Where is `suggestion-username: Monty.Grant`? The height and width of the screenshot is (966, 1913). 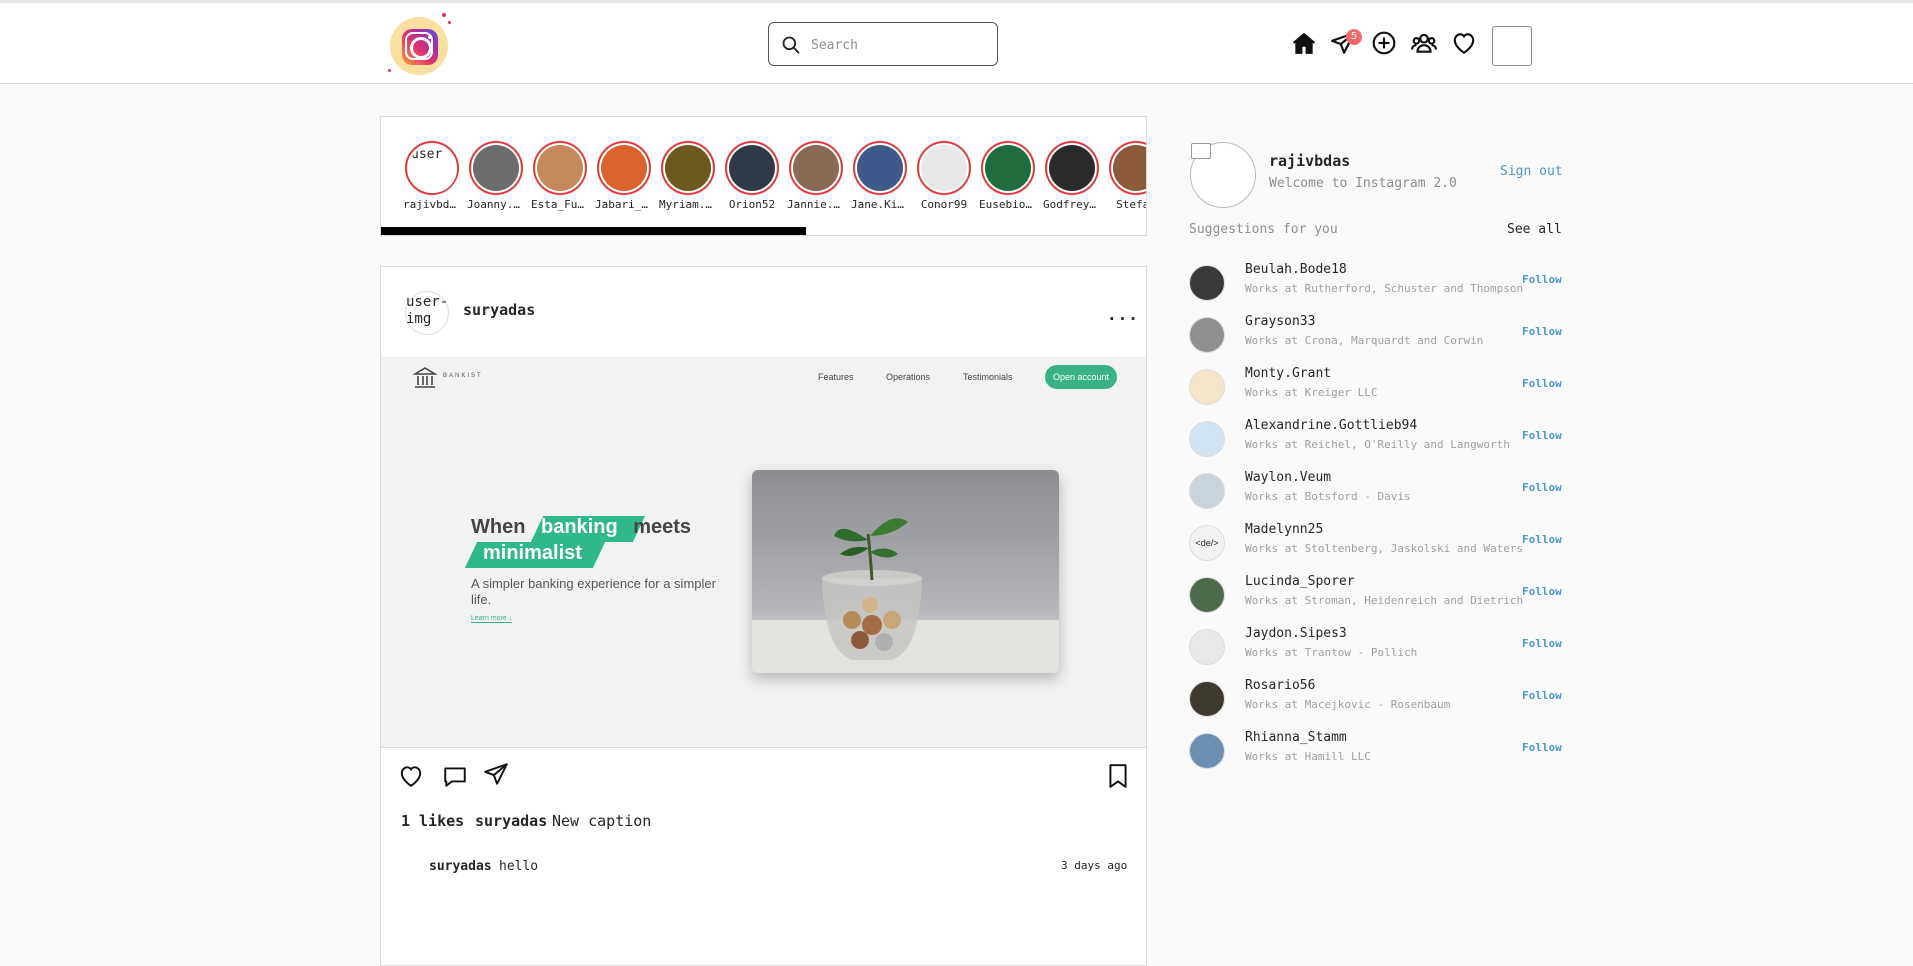
suggestion-username: Monty.Grant is located at coordinates (1288, 373).